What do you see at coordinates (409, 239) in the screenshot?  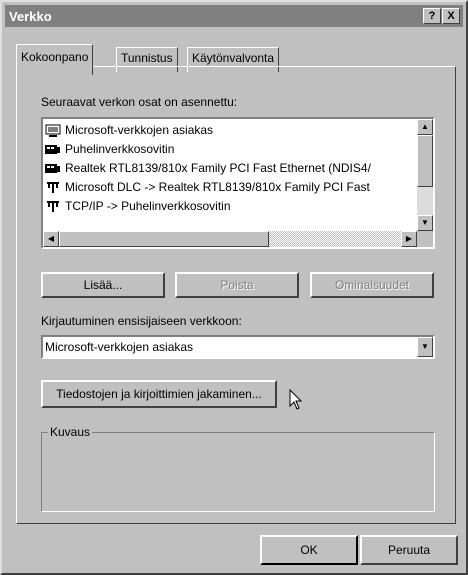 I see `scroll-right-button: ▶` at bounding box center [409, 239].